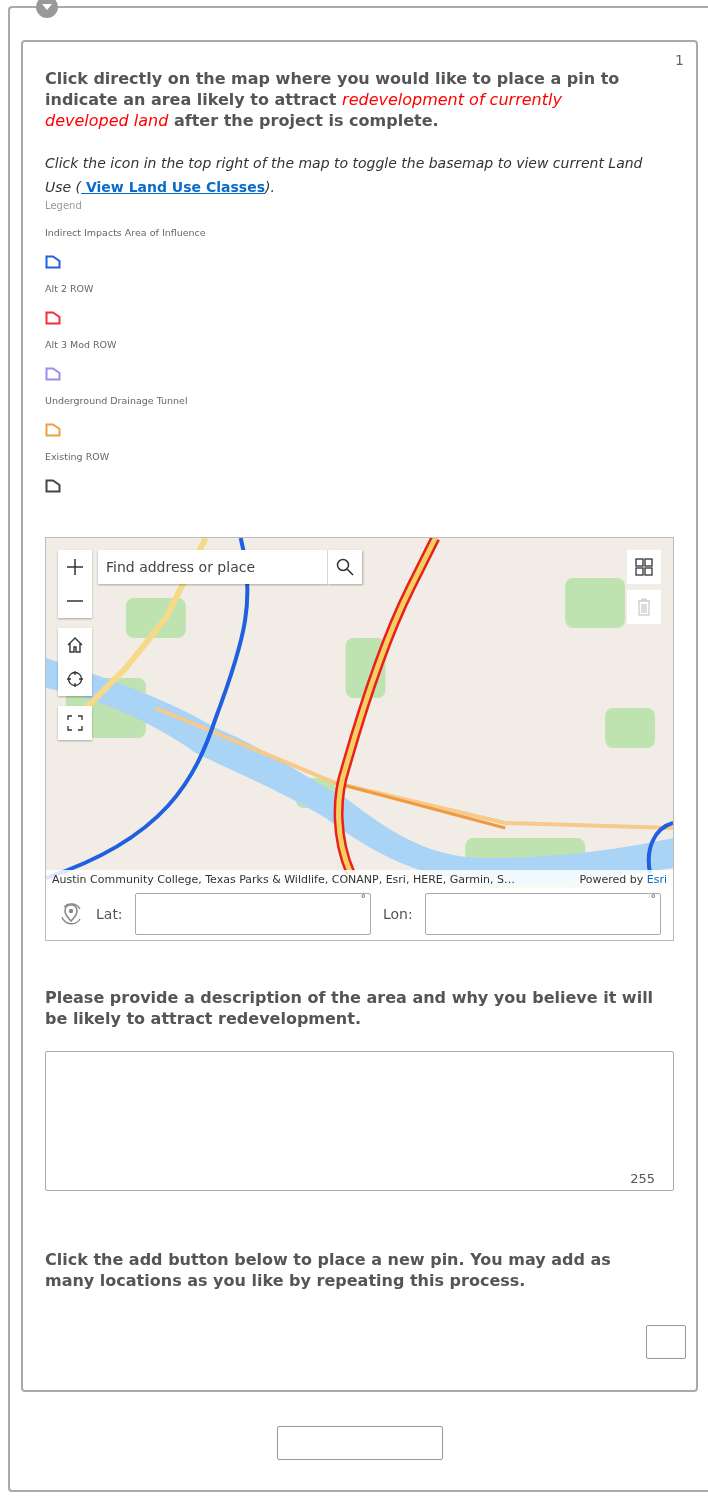  I want to click on zoom-in-button, so click(75, 567).